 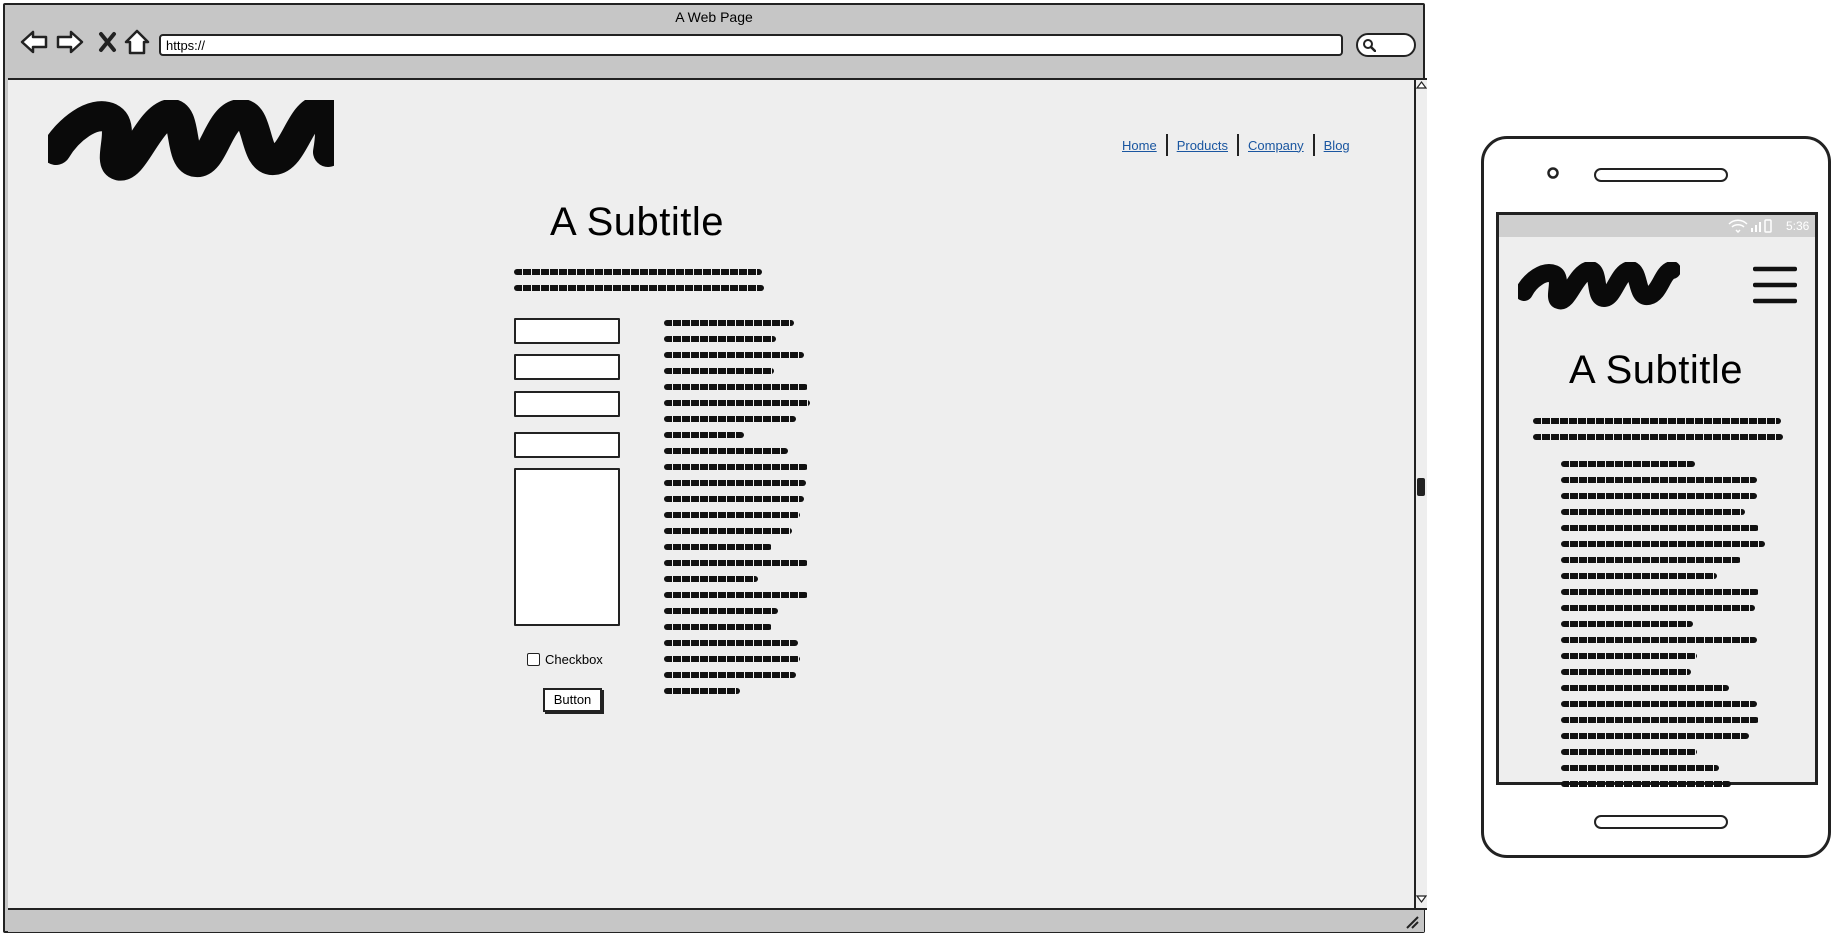 What do you see at coordinates (716, 921) in the screenshot?
I see `status-bar` at bounding box center [716, 921].